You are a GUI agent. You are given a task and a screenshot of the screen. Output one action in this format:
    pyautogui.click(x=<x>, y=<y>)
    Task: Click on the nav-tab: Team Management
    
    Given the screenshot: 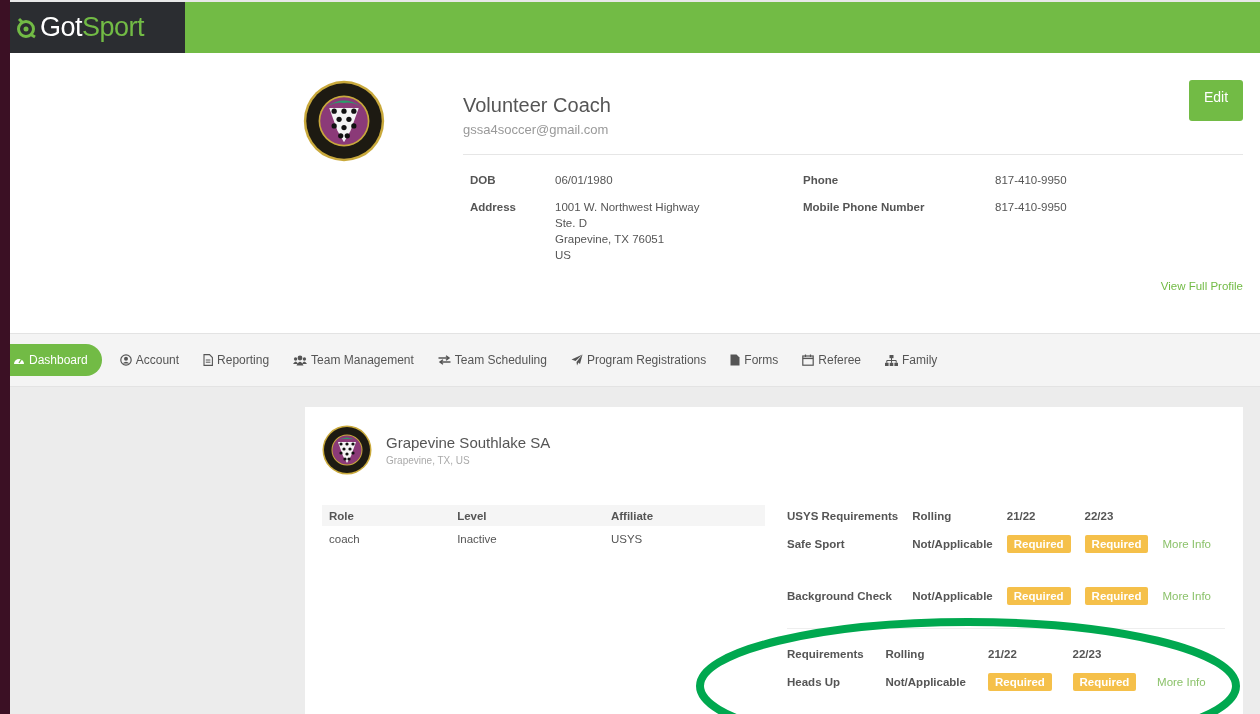 What is the action you would take?
    pyautogui.click(x=353, y=360)
    